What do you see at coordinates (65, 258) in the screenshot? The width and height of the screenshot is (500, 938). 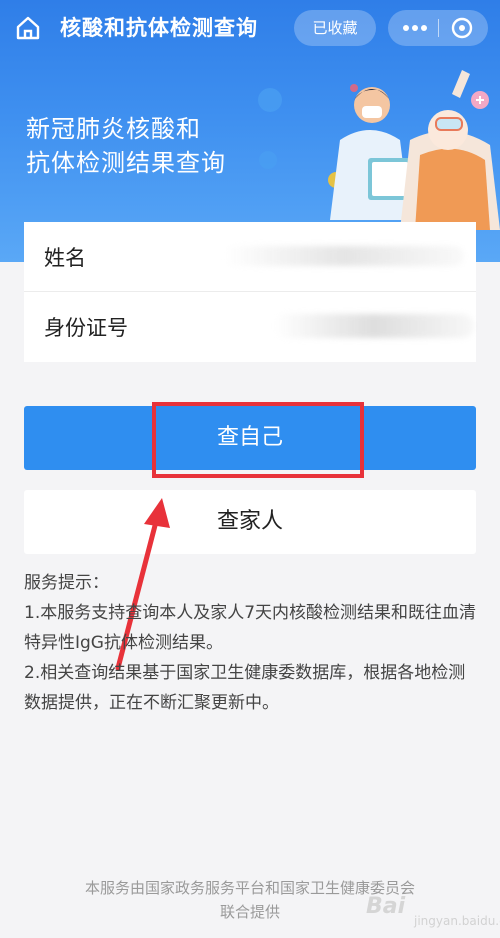 I see `name-label: 姓名` at bounding box center [65, 258].